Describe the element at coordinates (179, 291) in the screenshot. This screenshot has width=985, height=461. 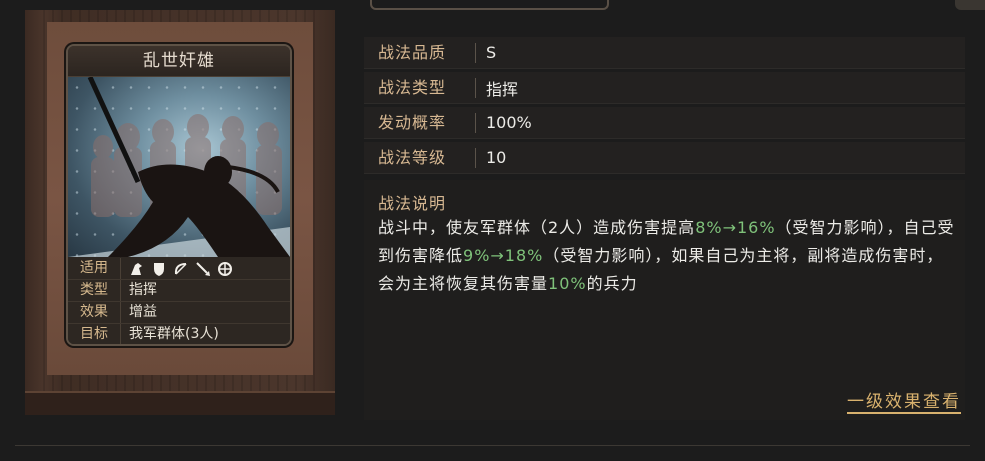
I see `stat-row-type: 类型 指挥` at that location.